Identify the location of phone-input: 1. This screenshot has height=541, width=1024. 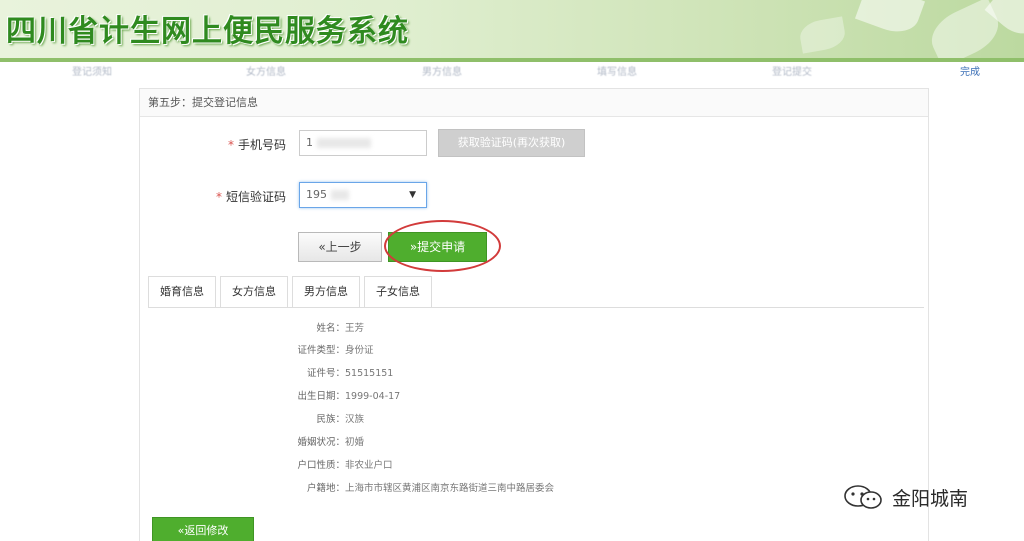
(363, 143).